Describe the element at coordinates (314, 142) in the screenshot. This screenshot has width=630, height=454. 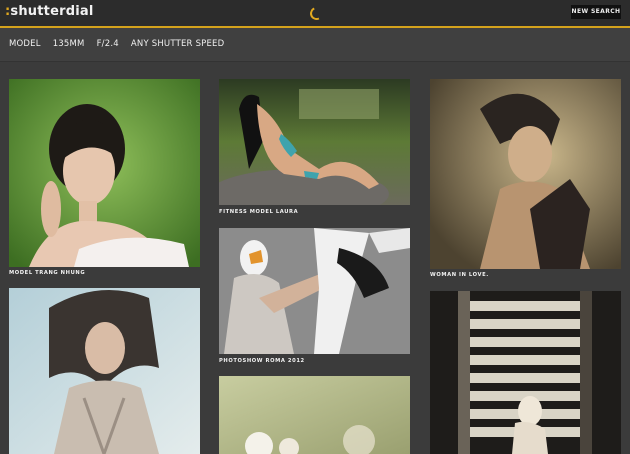
I see `photo-fitness-model` at that location.